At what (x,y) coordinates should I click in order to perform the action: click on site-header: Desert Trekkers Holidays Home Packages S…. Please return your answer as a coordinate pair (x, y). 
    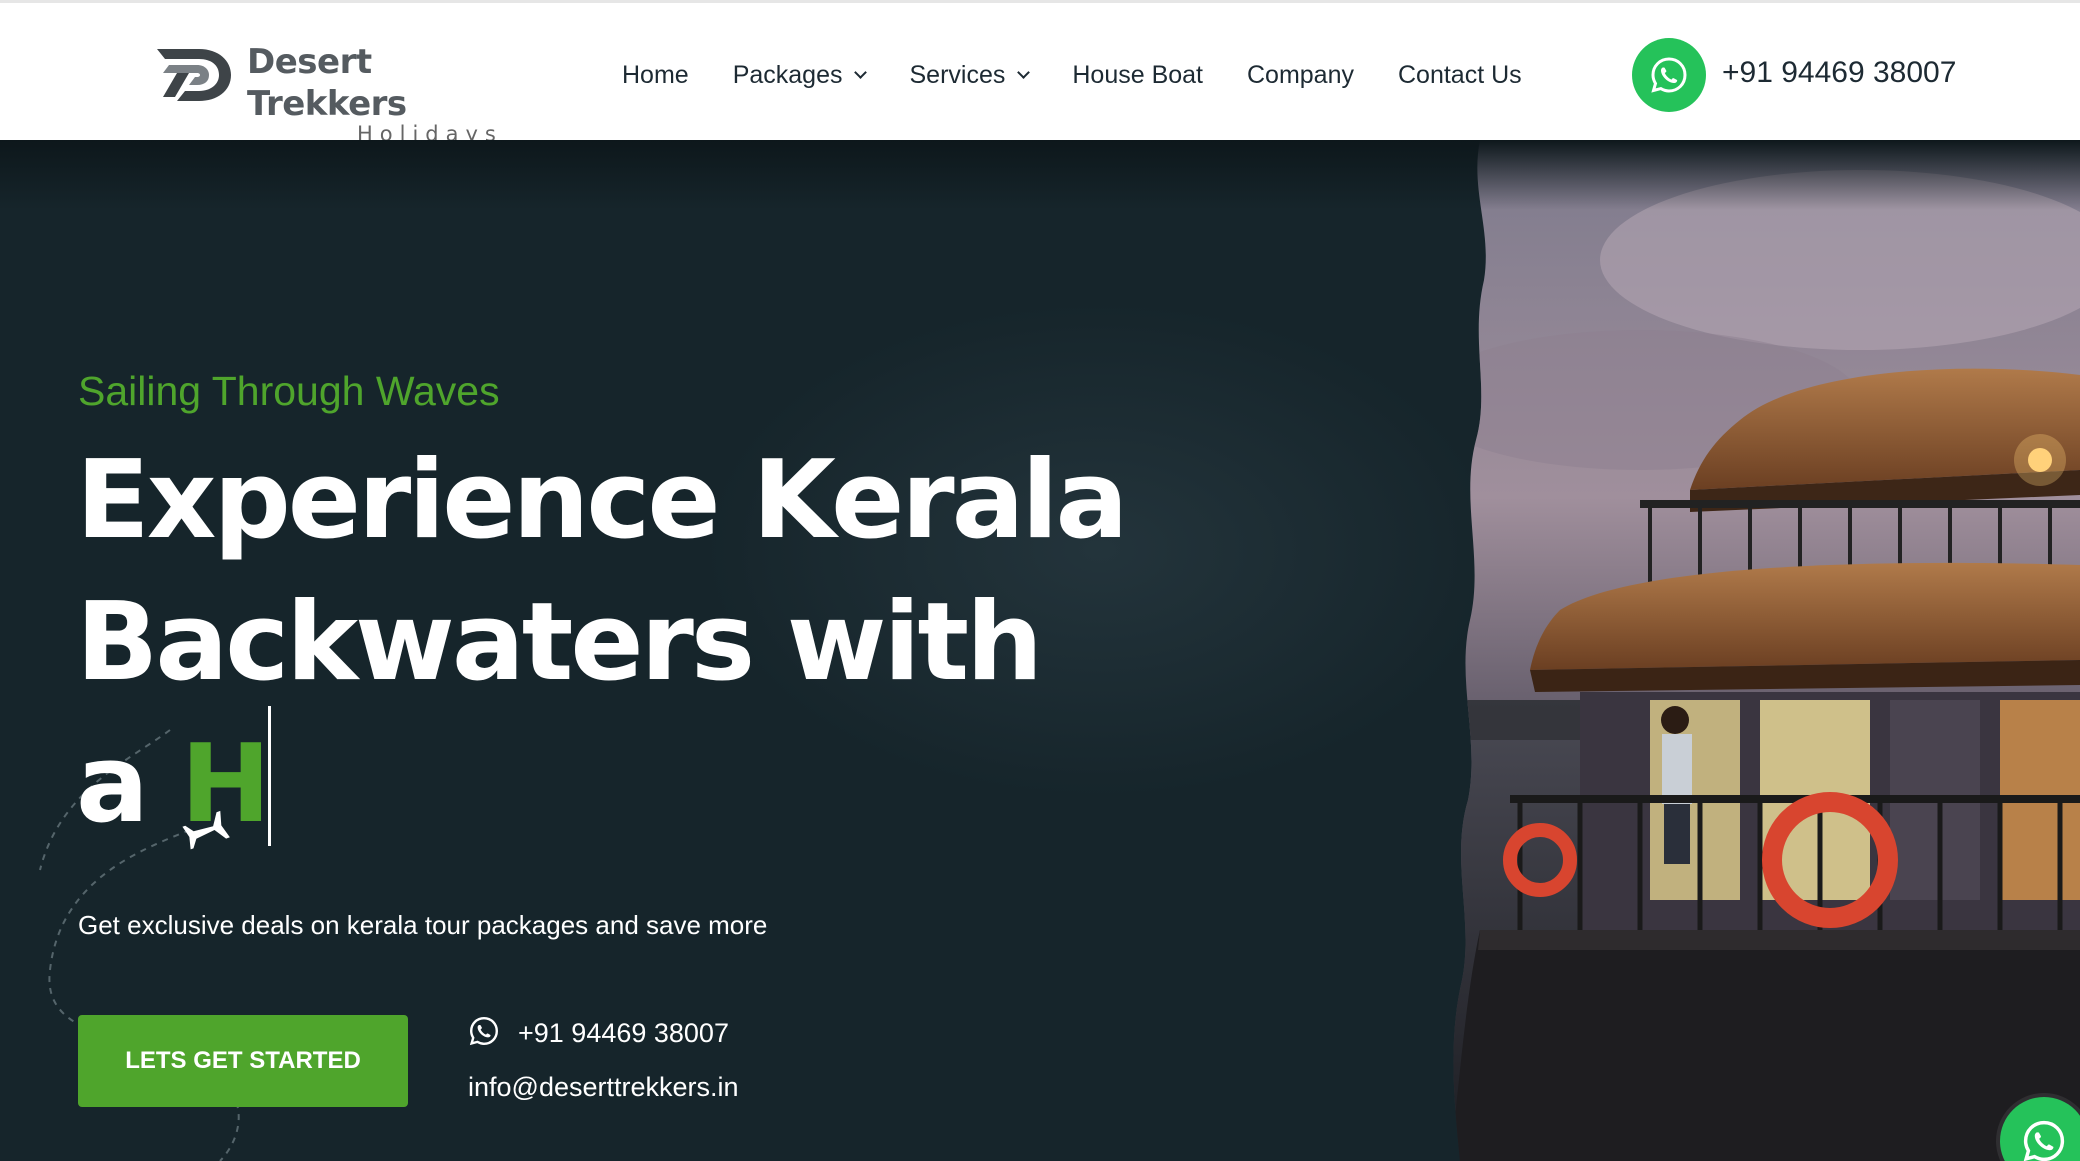
    Looking at the image, I should click on (1040, 74).